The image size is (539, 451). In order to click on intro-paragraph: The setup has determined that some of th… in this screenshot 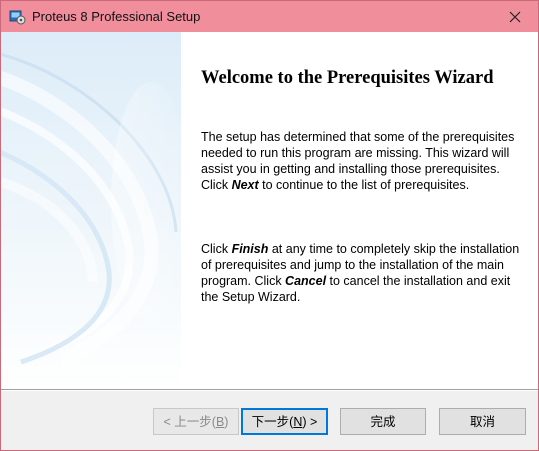, I will do `click(358, 161)`.